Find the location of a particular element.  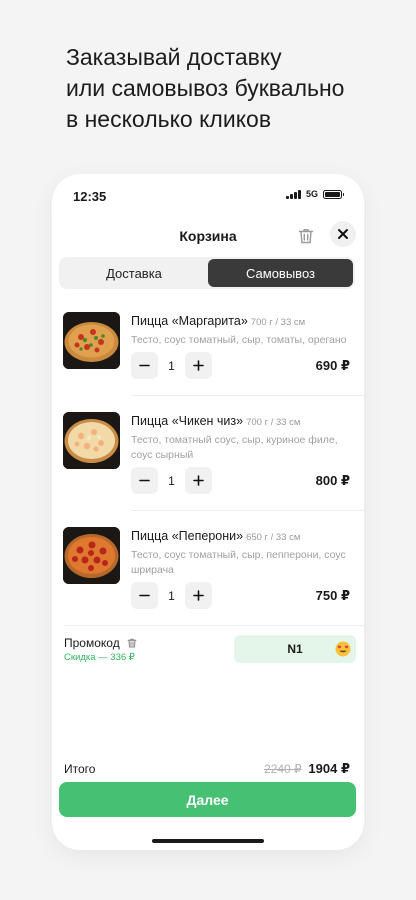

next-button: Далее is located at coordinates (207, 799).